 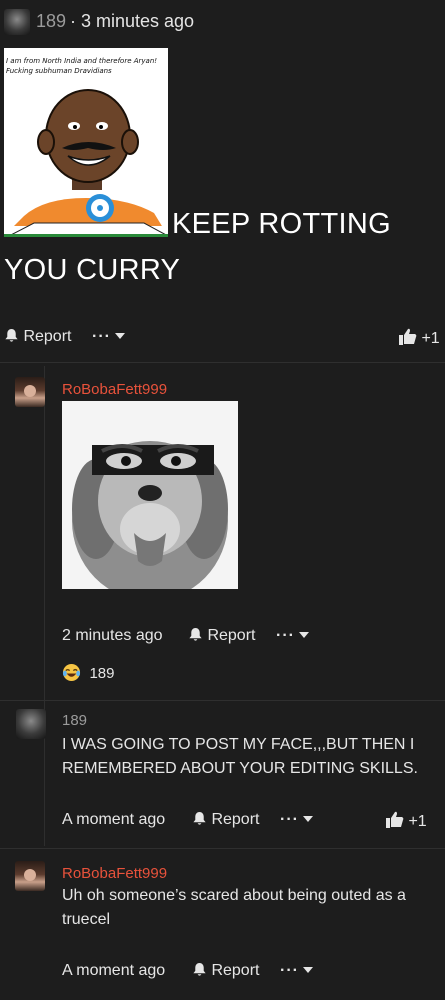 What do you see at coordinates (88, 673) in the screenshot?
I see `reply1-reaction: 189` at bounding box center [88, 673].